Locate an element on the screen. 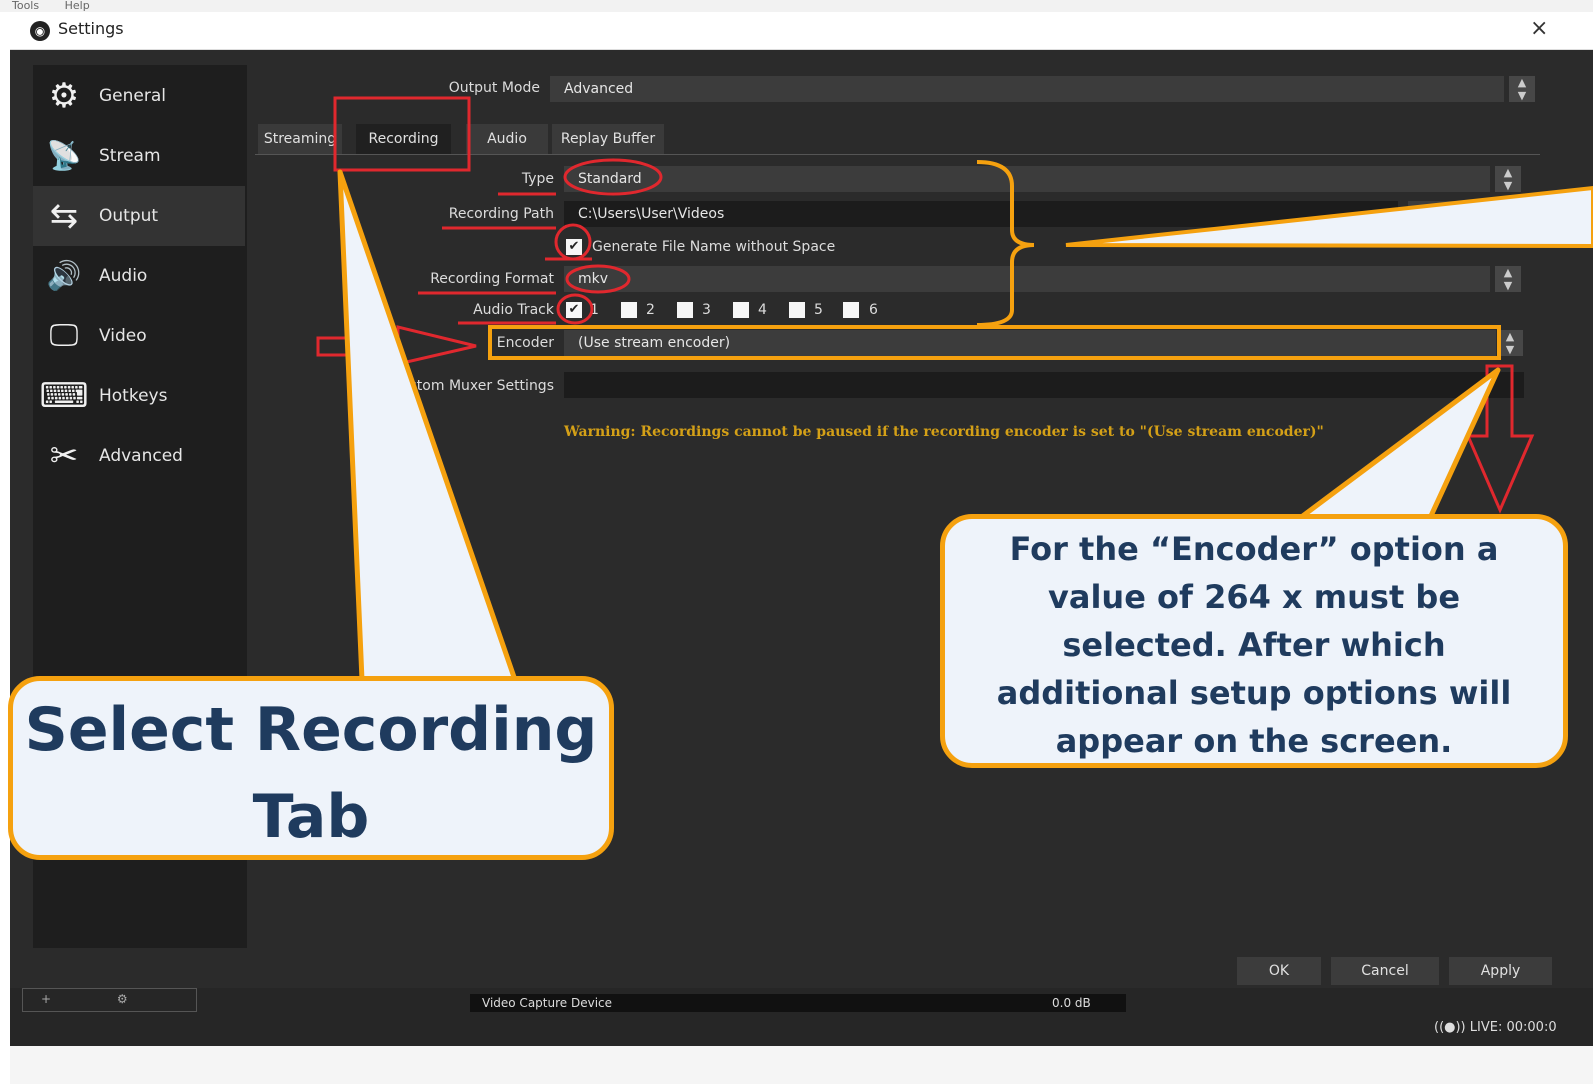 Image resolution: width=1593 pixels, height=1084 pixels. type-highlight-ellipse is located at coordinates (613, 177).